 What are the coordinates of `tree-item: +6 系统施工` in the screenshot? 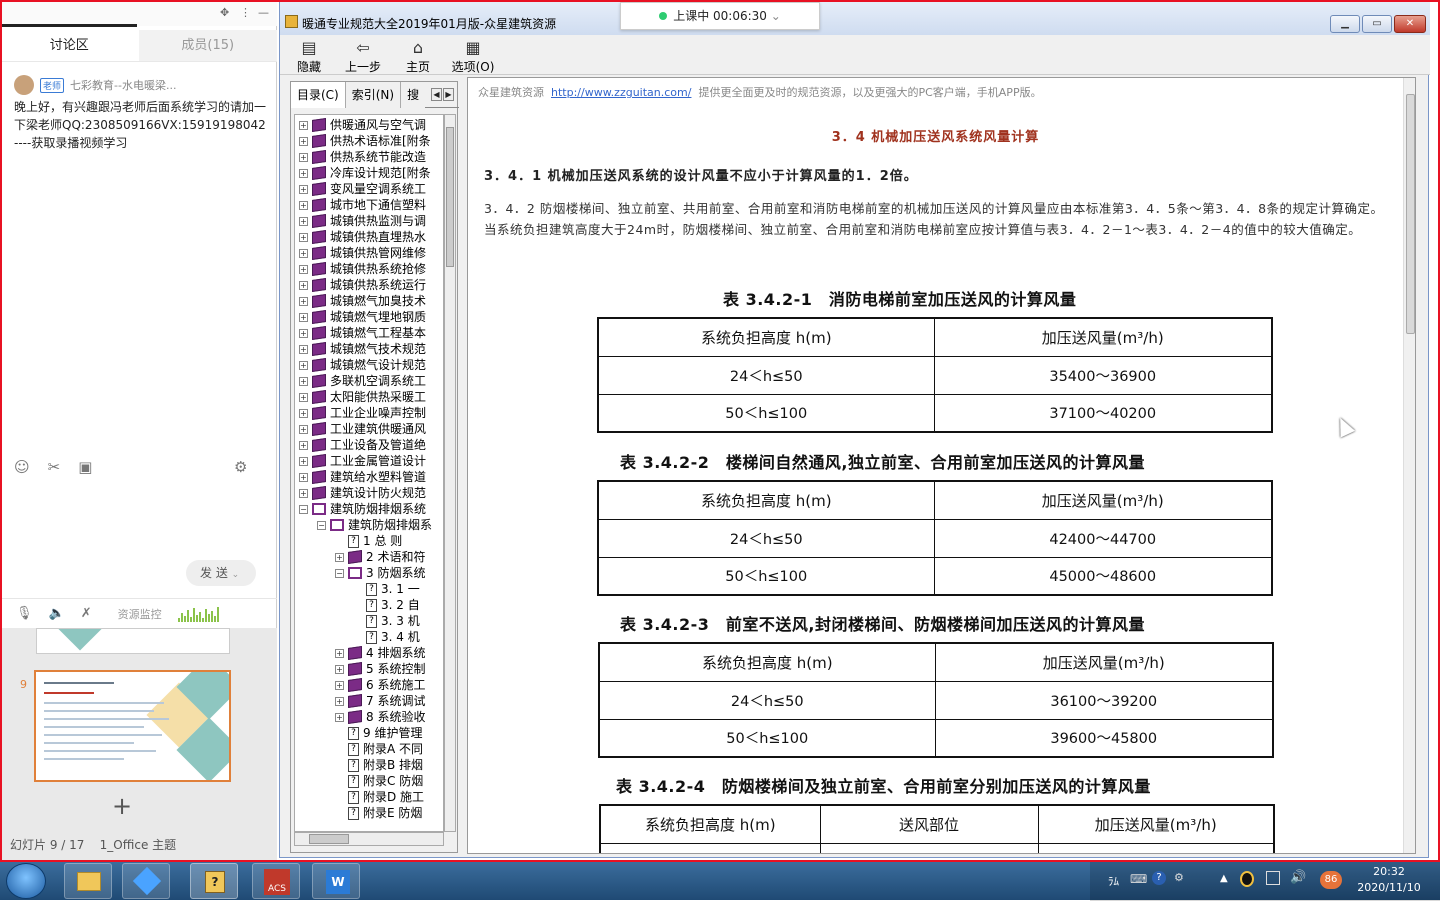 It's located at (380, 685).